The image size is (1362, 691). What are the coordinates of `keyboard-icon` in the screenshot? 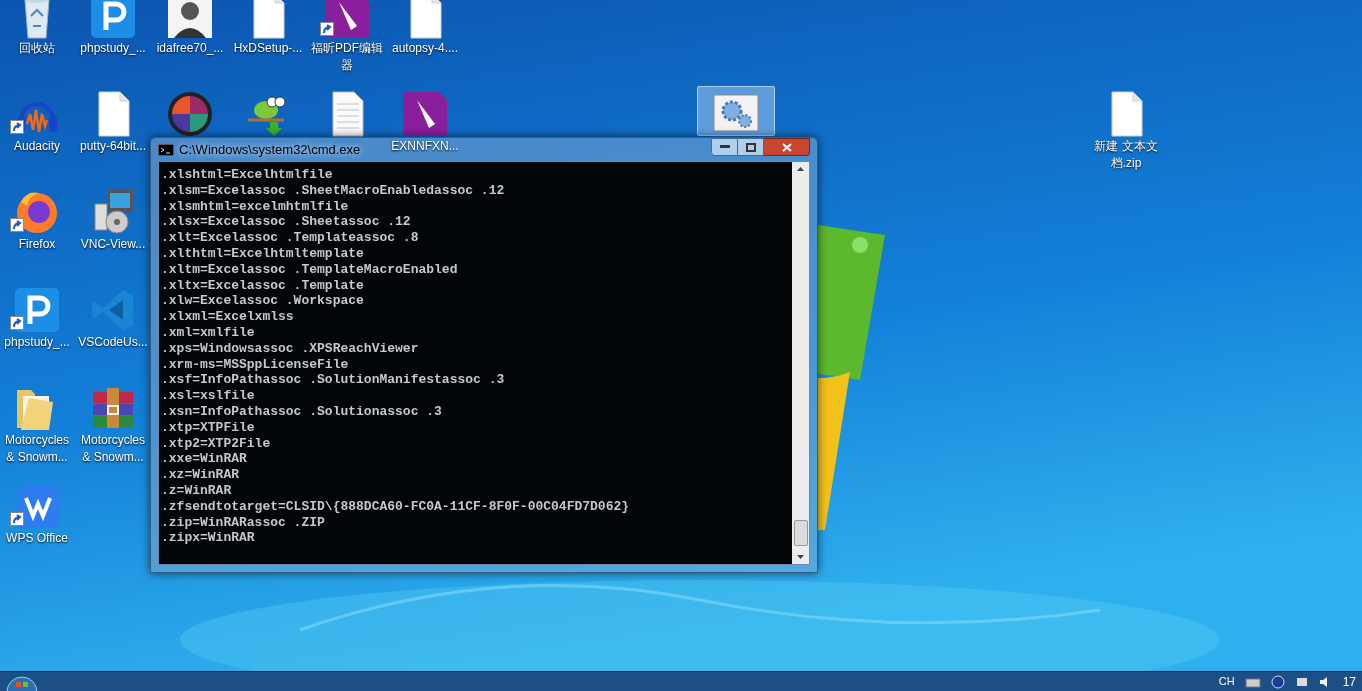 It's located at (1252, 681).